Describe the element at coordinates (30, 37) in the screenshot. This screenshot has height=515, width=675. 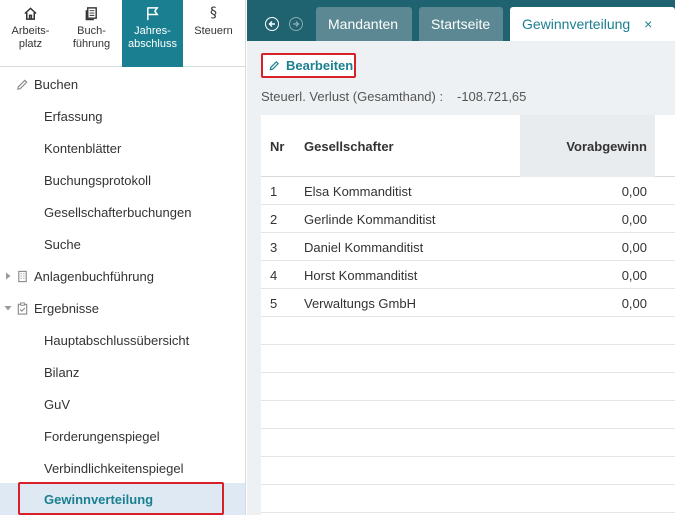
I see `nav-arbeitsplatz-label: Arbeits- platz` at that location.